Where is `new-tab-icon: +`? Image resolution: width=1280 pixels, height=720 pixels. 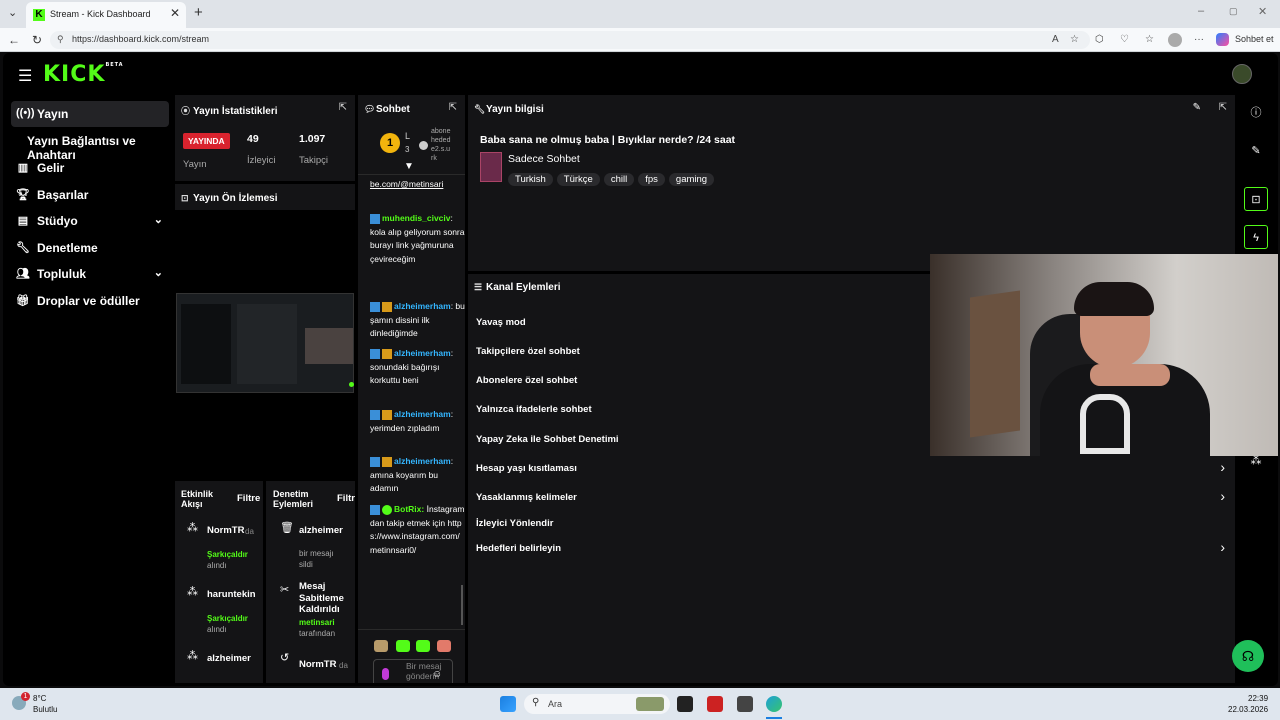 new-tab-icon: + is located at coordinates (198, 12).